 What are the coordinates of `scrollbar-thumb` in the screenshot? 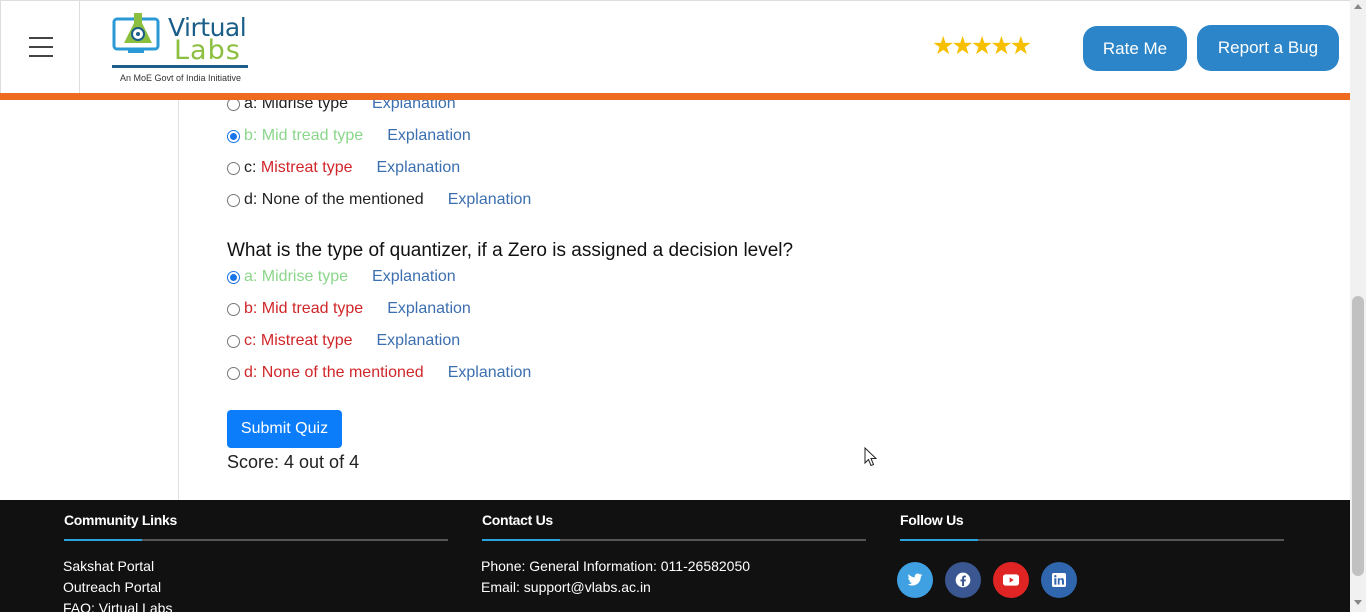 It's located at (1358, 436).